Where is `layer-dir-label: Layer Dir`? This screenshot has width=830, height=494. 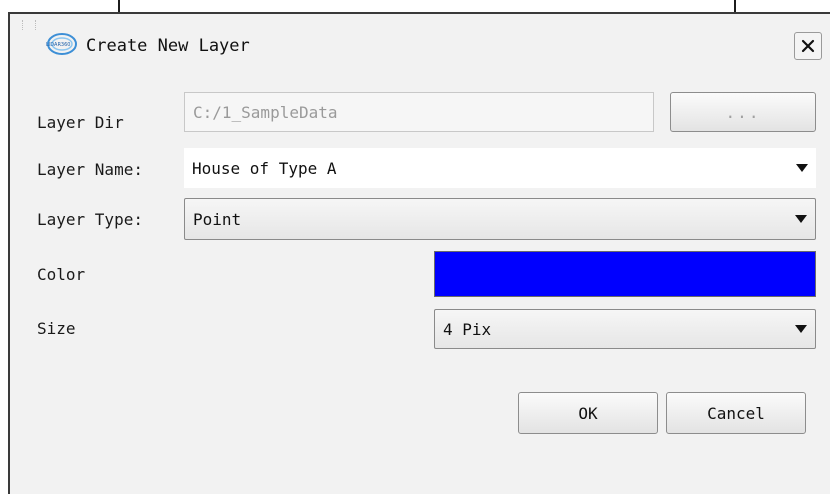
layer-dir-label: Layer Dir is located at coordinates (80, 122).